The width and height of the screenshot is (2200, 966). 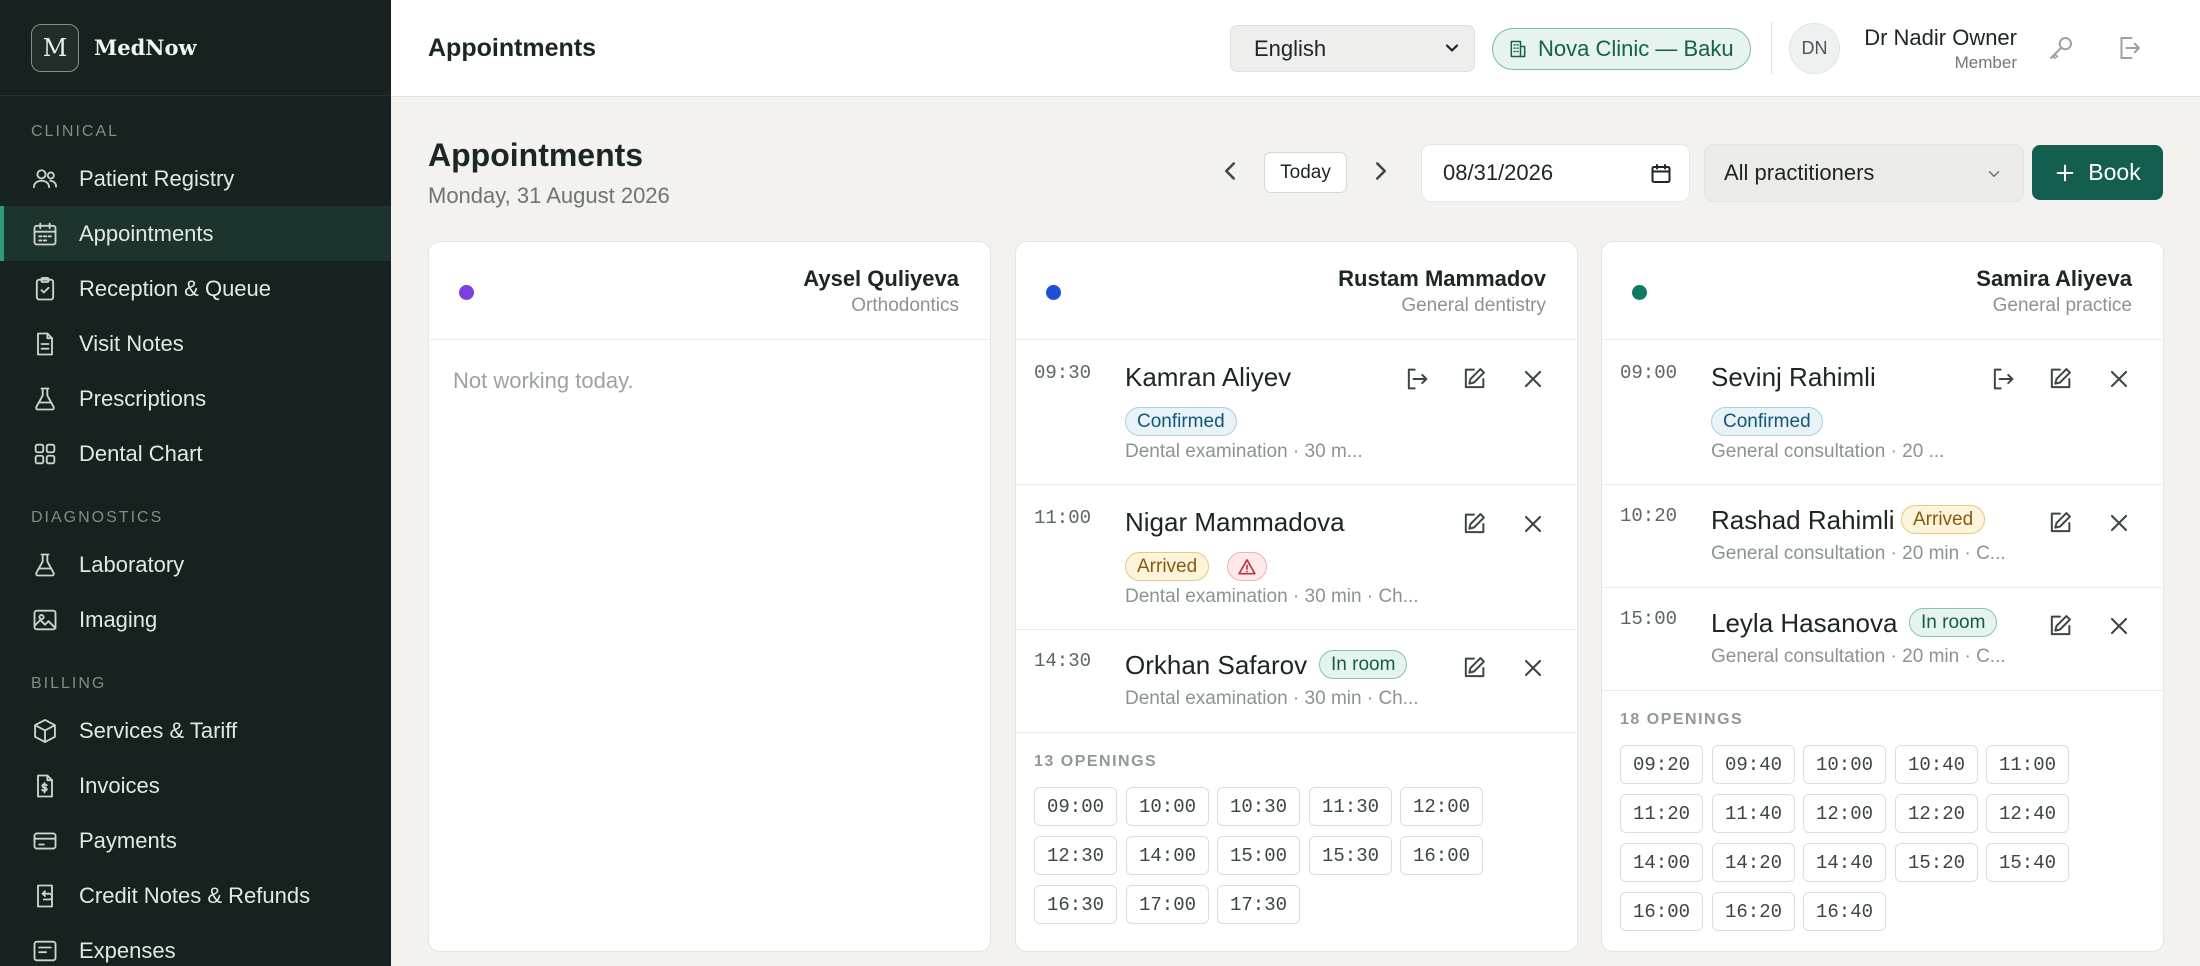 What do you see at coordinates (1844, 911) in the screenshot?
I see `slot-button: 16:40` at bounding box center [1844, 911].